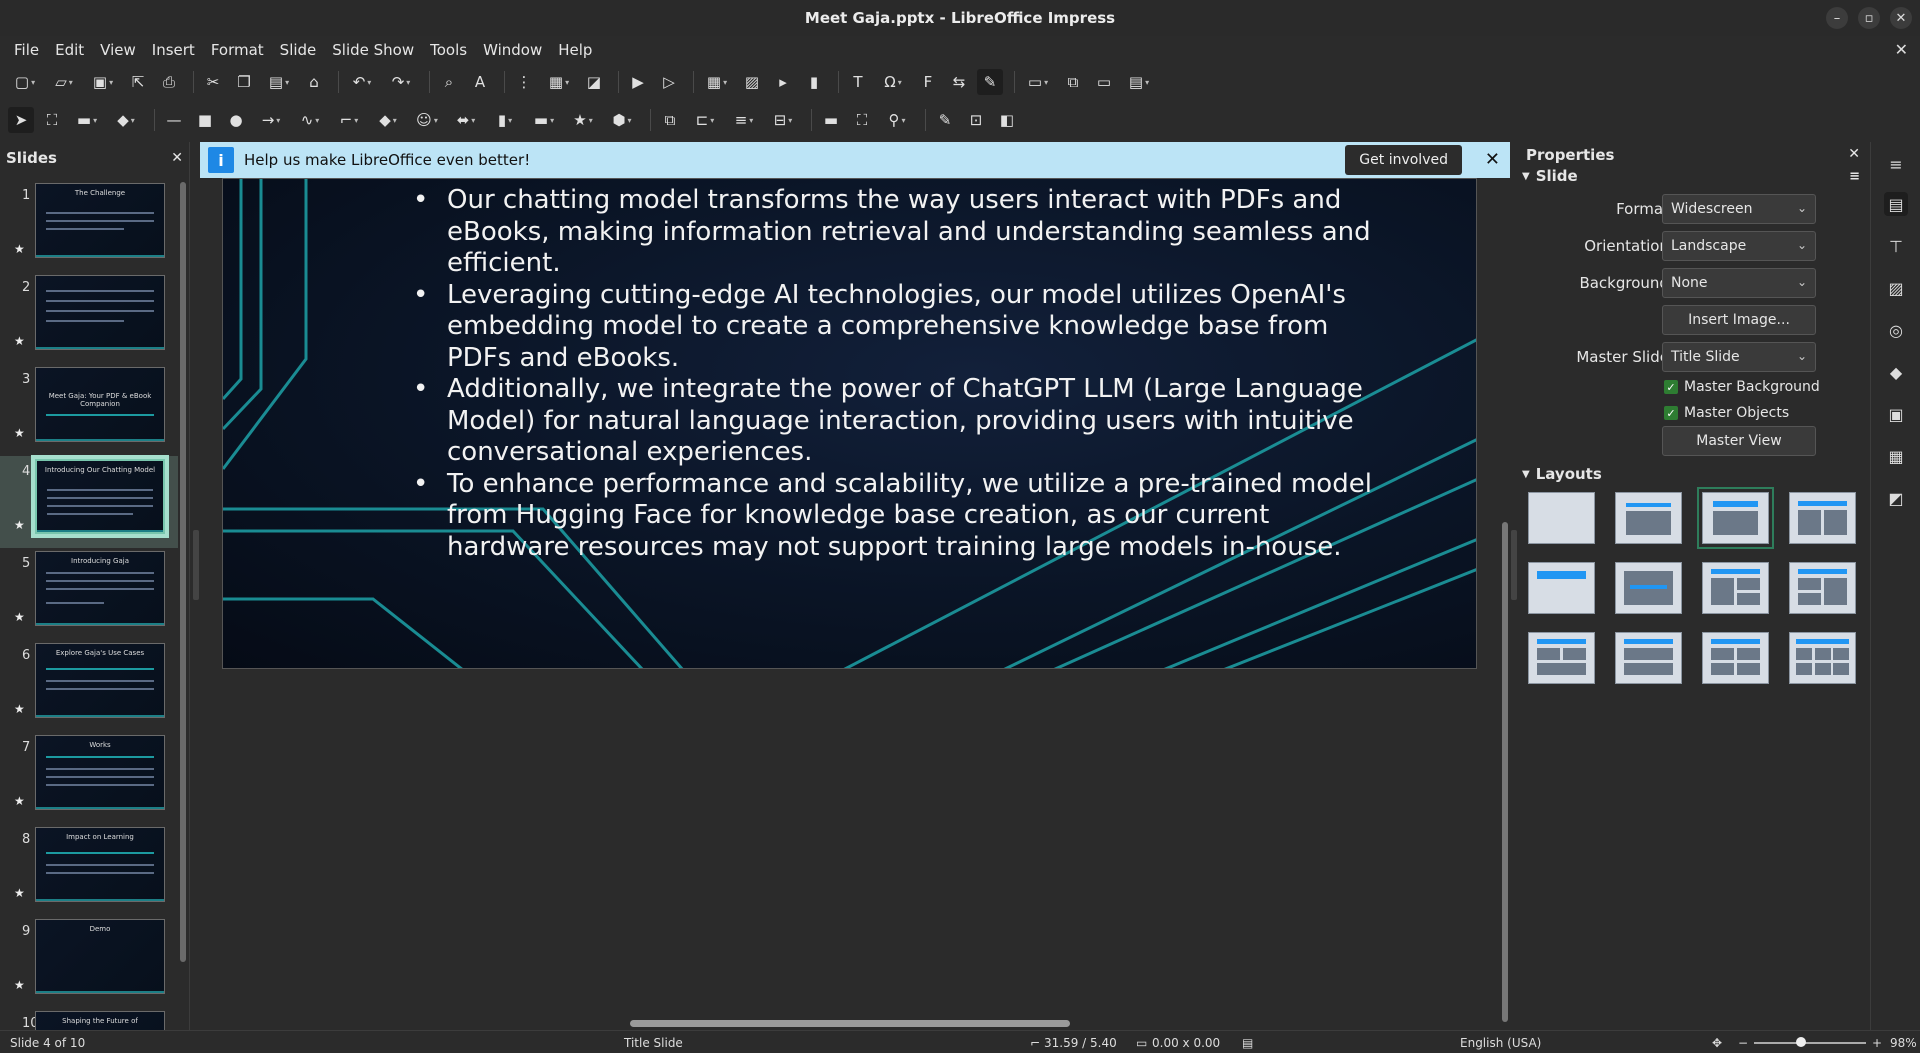 Image resolution: width=1920 pixels, height=1053 pixels. I want to click on layout-title-4-content, so click(1735, 658).